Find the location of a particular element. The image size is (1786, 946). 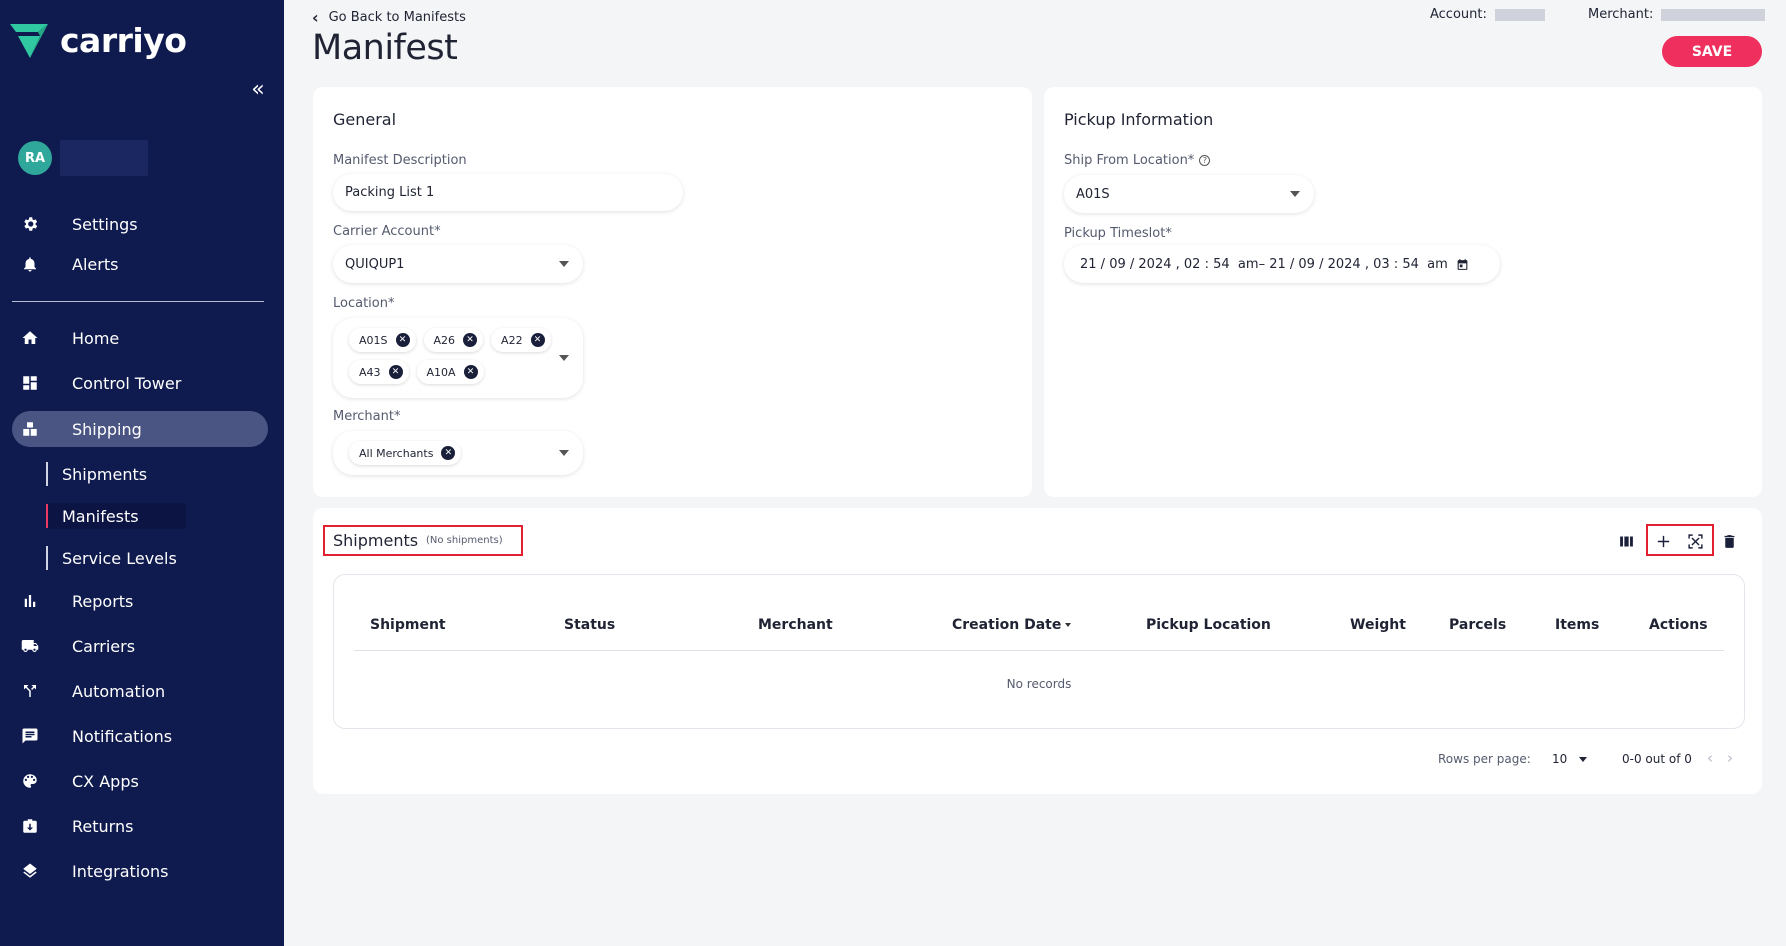

column-header-shipment: Shipment is located at coordinates (408, 625).